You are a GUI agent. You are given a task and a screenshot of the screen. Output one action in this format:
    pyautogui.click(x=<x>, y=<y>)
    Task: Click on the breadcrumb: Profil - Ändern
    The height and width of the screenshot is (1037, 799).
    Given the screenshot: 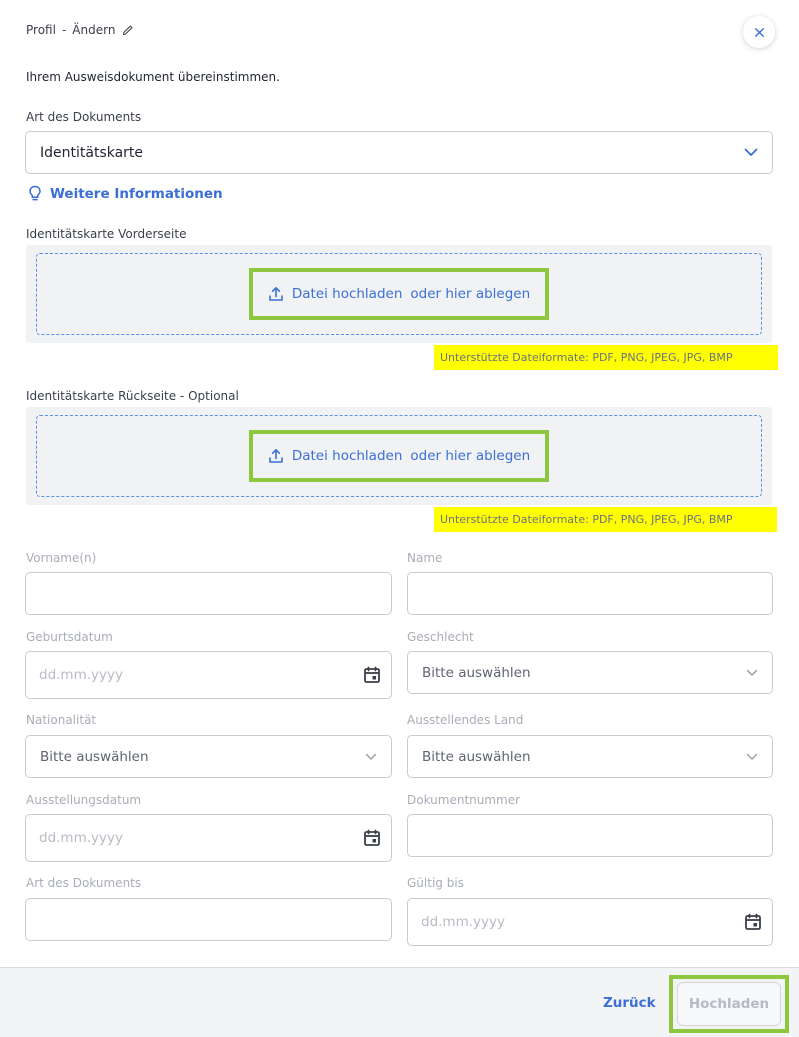 What is the action you would take?
    pyautogui.click(x=80, y=30)
    